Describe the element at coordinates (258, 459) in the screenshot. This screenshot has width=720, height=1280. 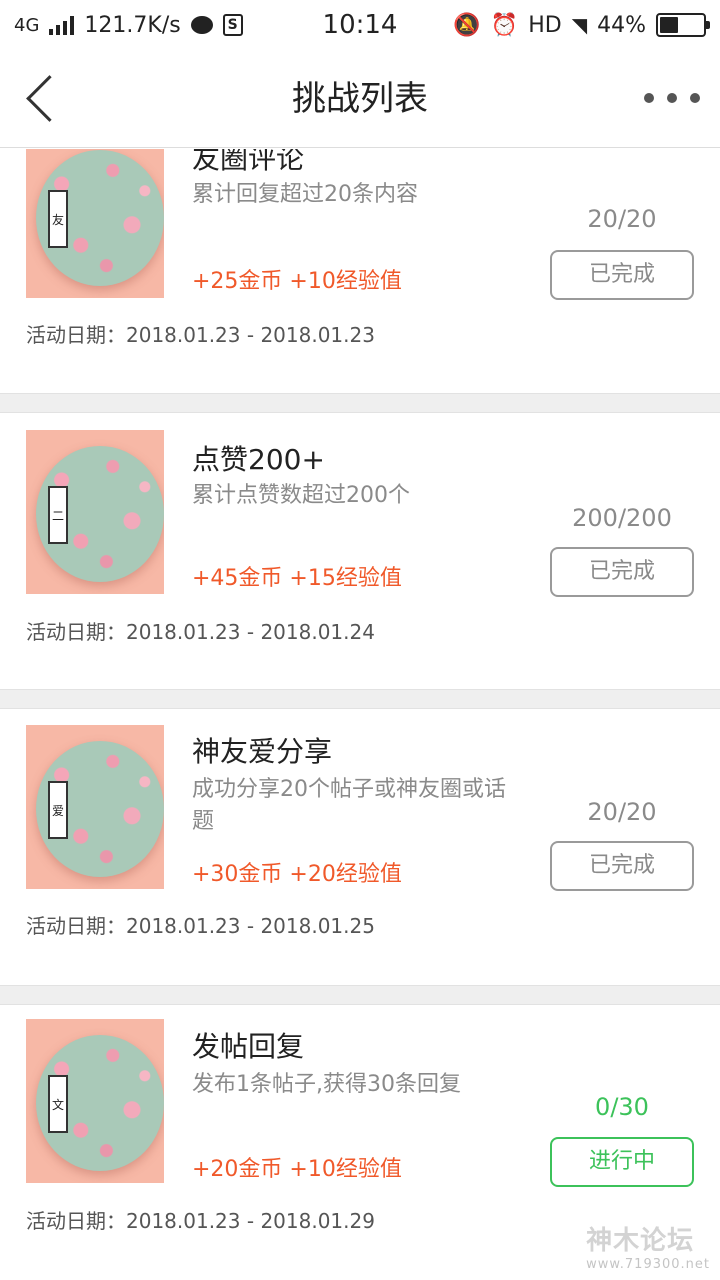
I see `challenge-title: 点赞200+` at that location.